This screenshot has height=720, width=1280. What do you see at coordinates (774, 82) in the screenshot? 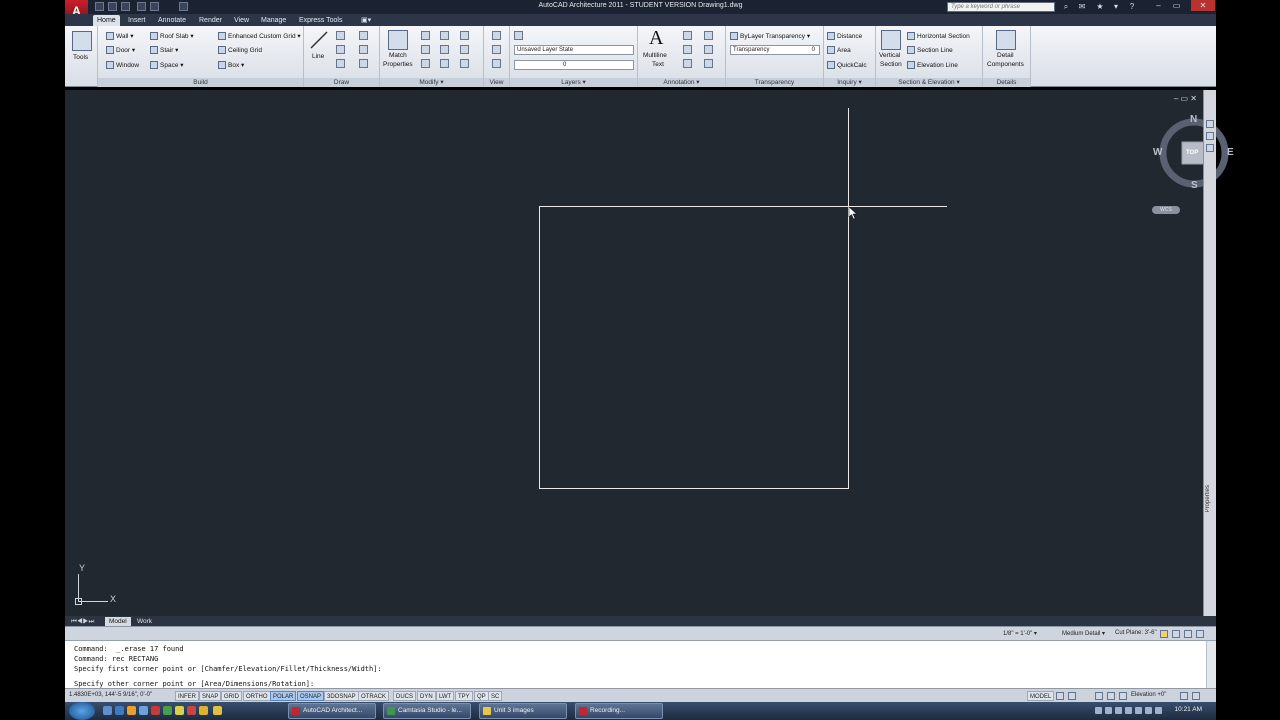
I see `transparency-panel-label: Transparency` at bounding box center [774, 82].